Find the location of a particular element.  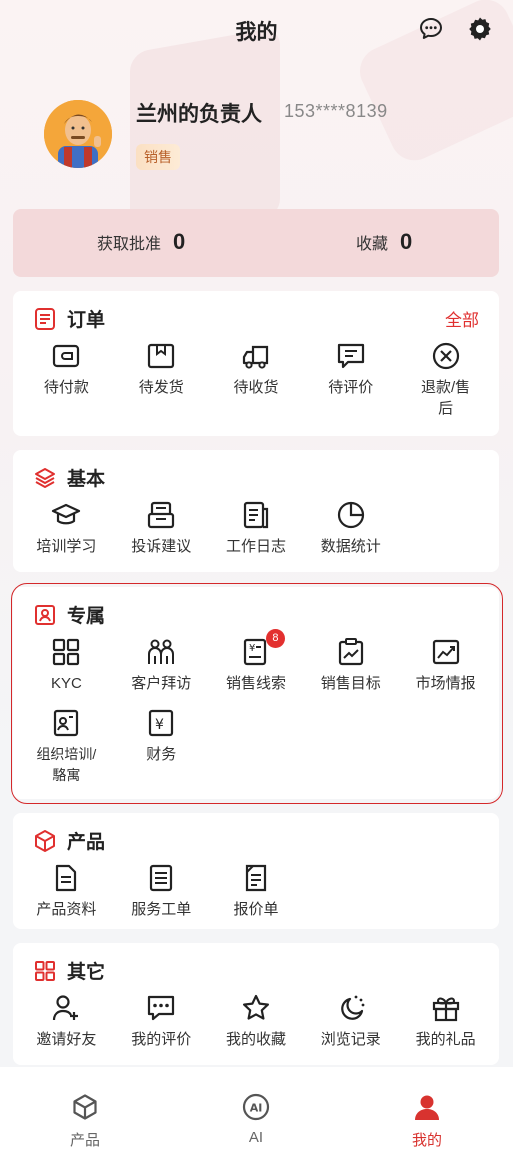

profile-section: 兰州的负责人 153****8139 销售 is located at coordinates (256, 140).